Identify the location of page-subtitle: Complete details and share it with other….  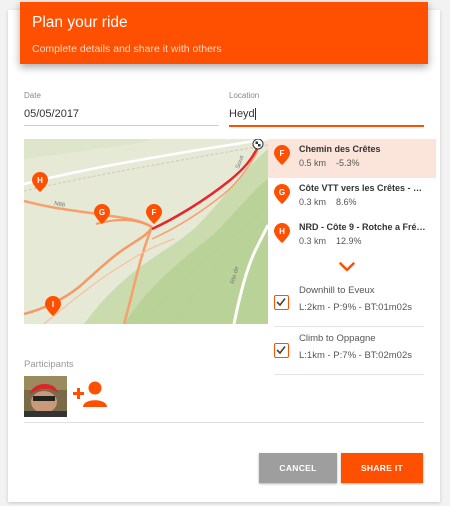
(127, 49).